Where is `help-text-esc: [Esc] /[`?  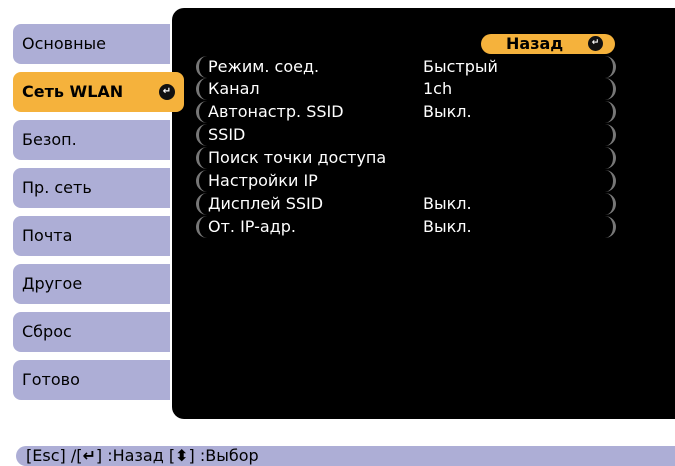
help-text-esc: [Esc] /[ is located at coordinates (54, 455).